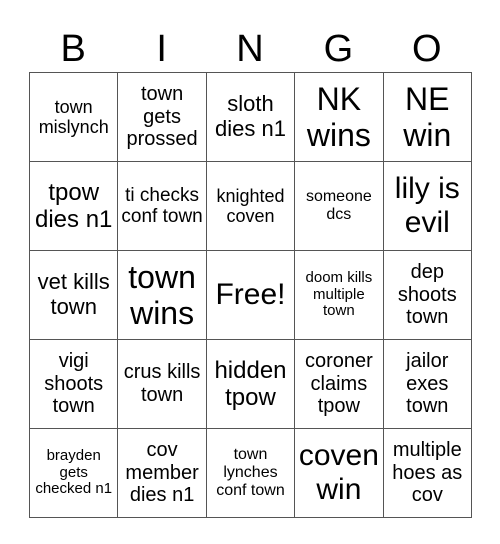 The height and width of the screenshot is (544, 500). I want to click on header-letter: N, so click(250, 49).